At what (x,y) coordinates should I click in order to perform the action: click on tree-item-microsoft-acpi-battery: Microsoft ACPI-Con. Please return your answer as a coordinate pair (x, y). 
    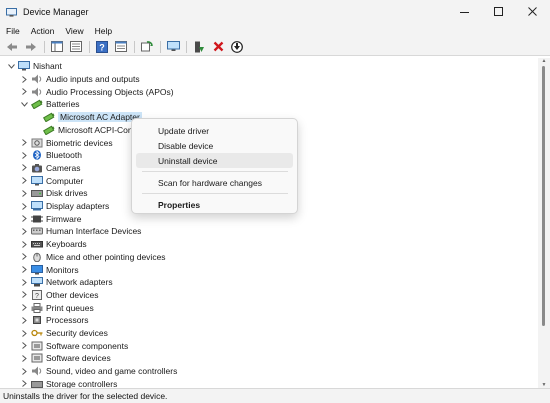
    Looking at the image, I should click on (88, 130).